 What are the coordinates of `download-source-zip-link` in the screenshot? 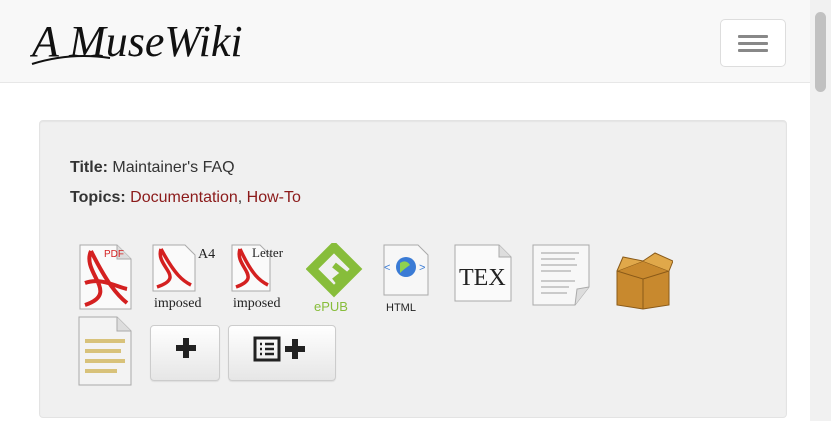 It's located at (643, 281).